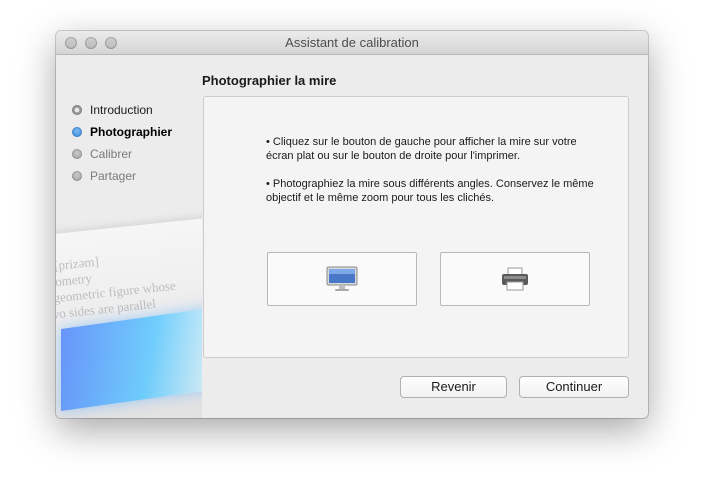  What do you see at coordinates (77, 110) in the screenshot?
I see `step-done-icon` at bounding box center [77, 110].